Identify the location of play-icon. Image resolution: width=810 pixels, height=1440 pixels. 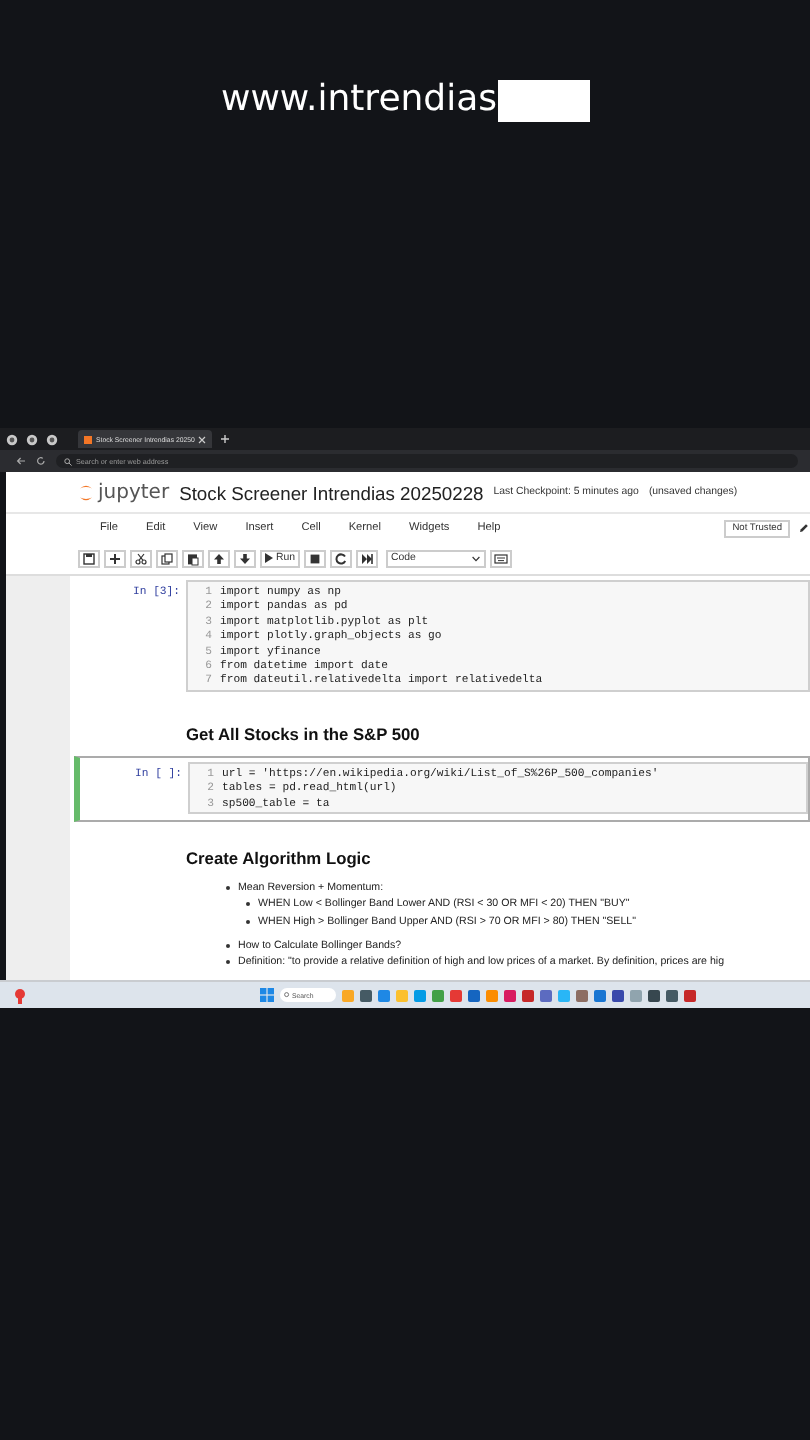
(269, 558).